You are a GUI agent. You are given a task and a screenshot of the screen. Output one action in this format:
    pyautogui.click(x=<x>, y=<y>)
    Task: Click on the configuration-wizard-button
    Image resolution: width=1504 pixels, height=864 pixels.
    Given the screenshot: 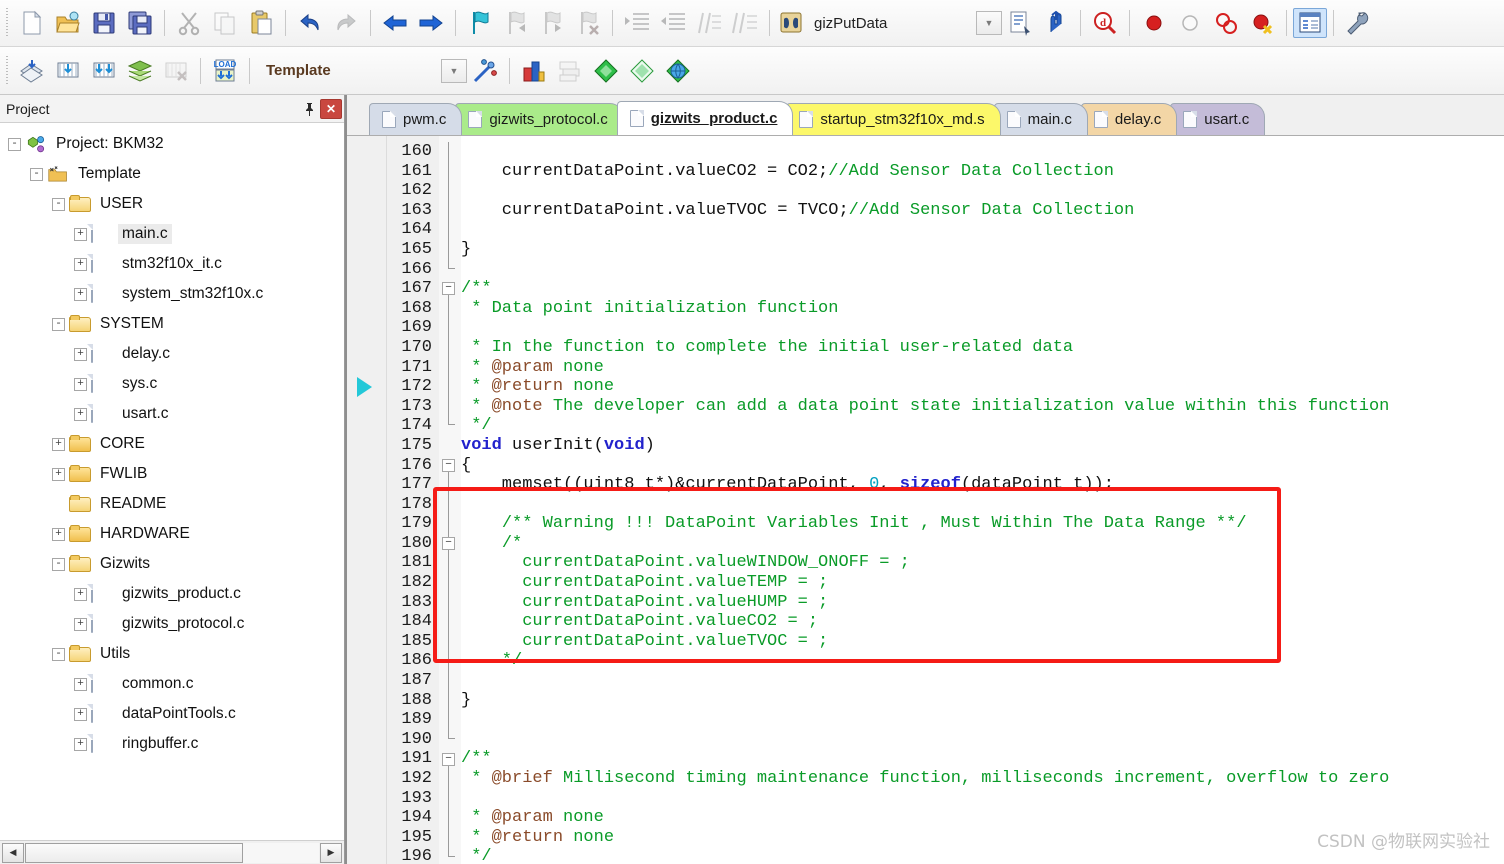 What is the action you would take?
    pyautogui.click(x=1020, y=23)
    